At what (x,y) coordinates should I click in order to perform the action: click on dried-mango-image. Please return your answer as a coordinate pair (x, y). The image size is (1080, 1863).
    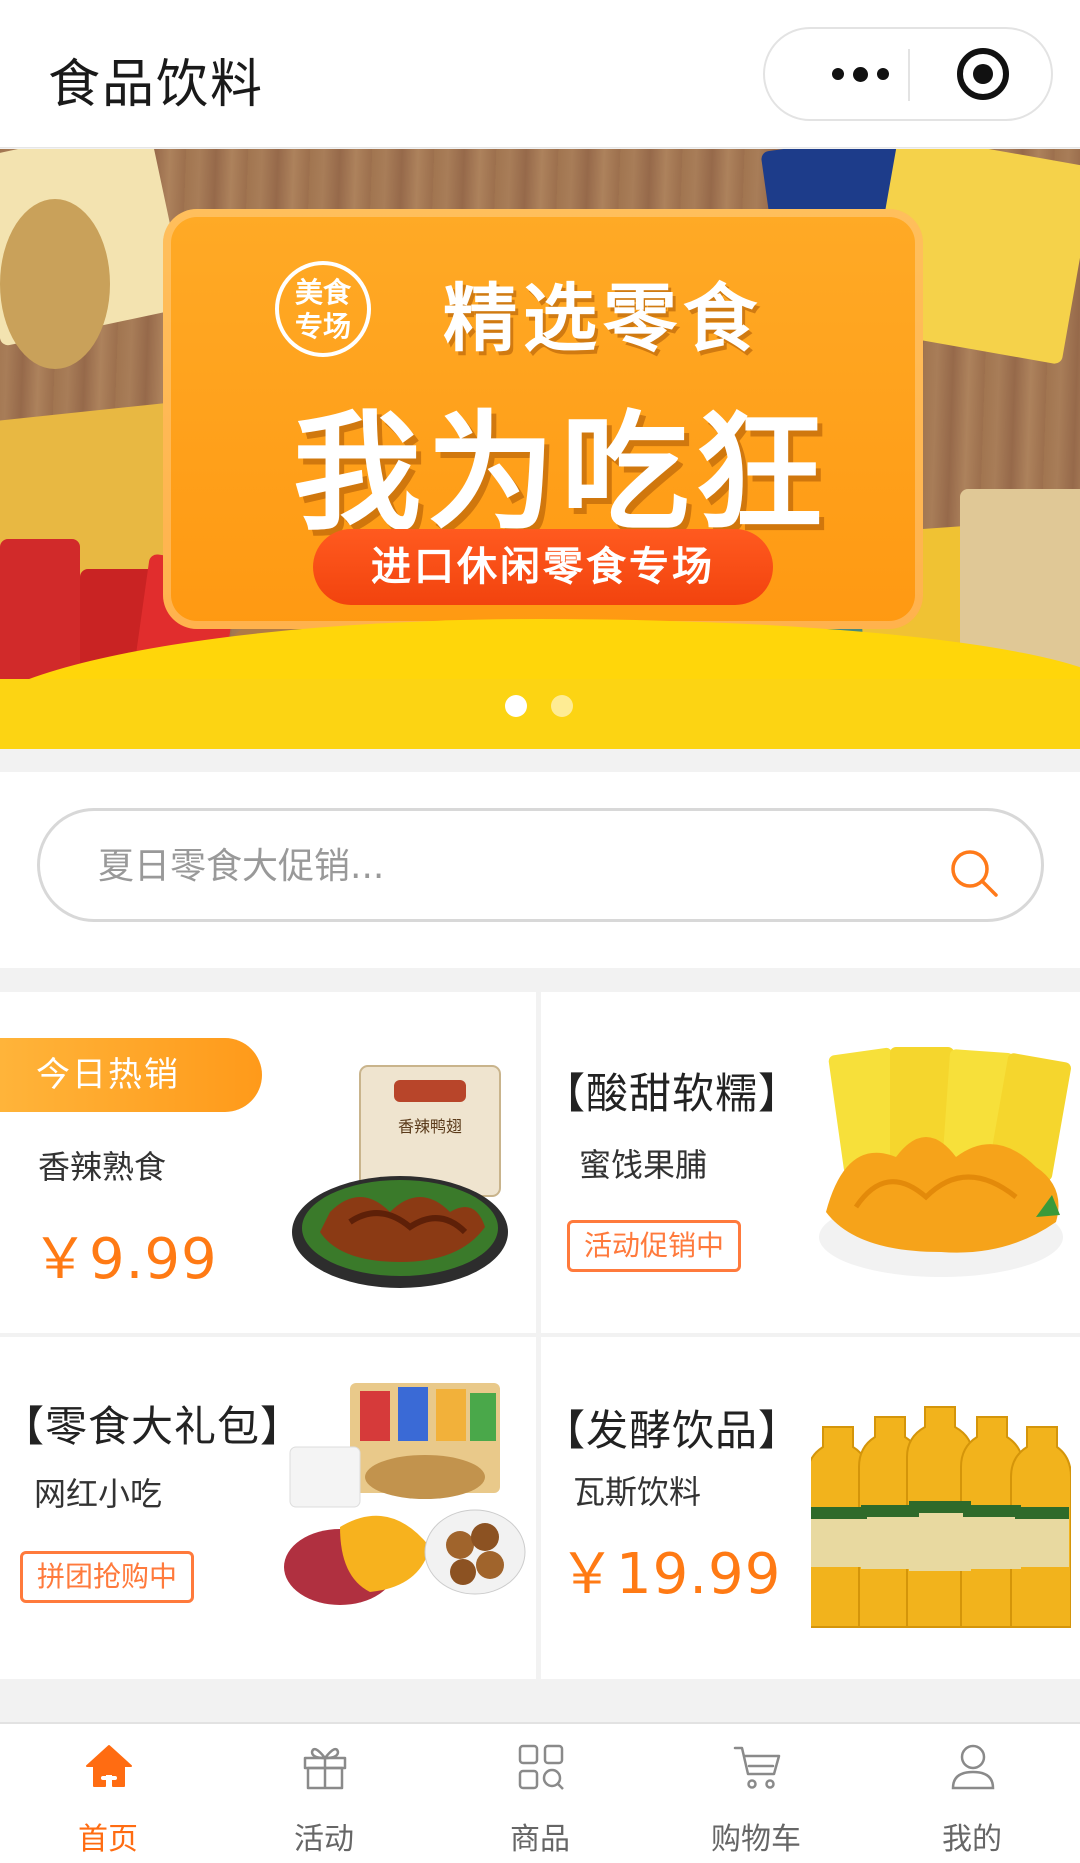
    Looking at the image, I should click on (945, 1162).